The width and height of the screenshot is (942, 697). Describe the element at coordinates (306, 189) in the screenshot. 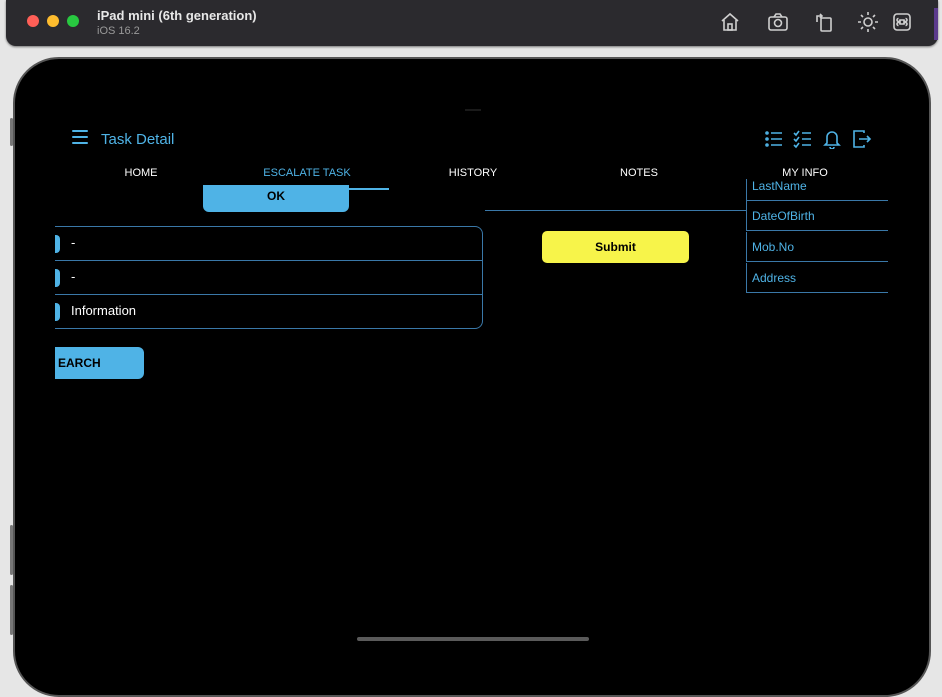

I see `active-tab-indicator` at that location.